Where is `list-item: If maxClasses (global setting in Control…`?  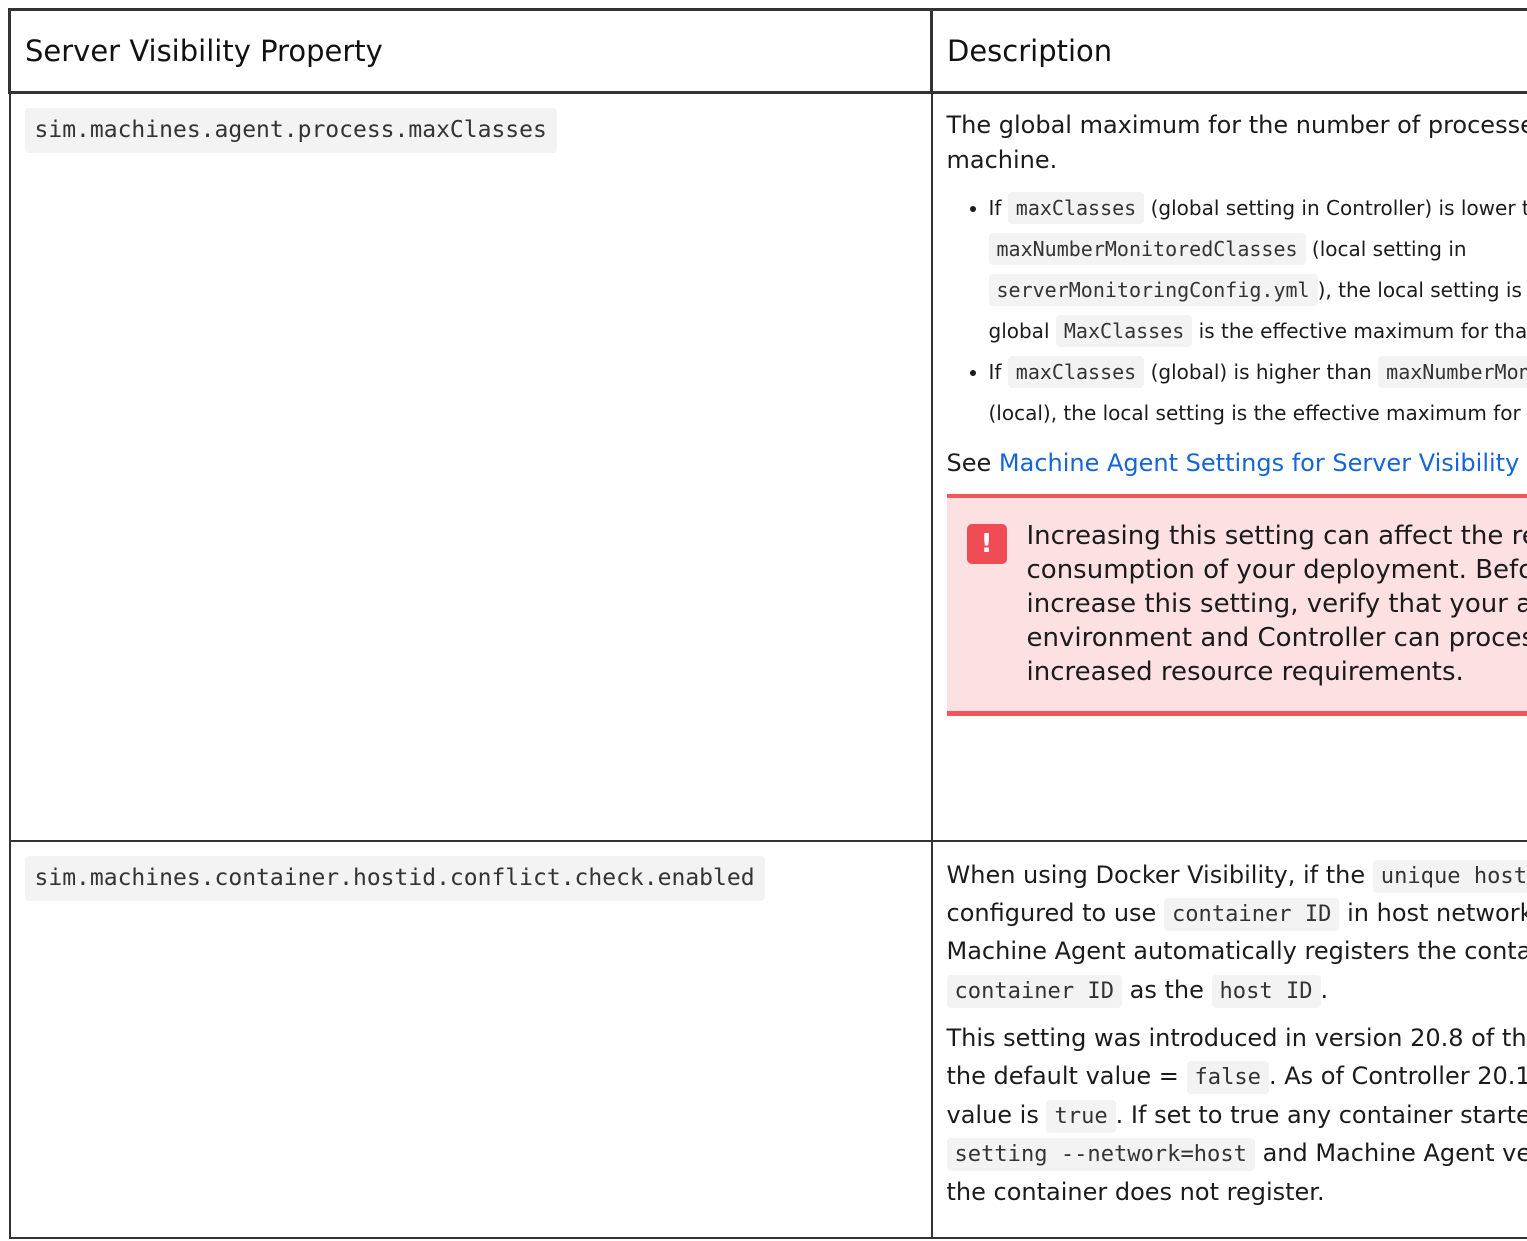
list-item: If maxClasses (global setting in Control… is located at coordinates (1257, 270).